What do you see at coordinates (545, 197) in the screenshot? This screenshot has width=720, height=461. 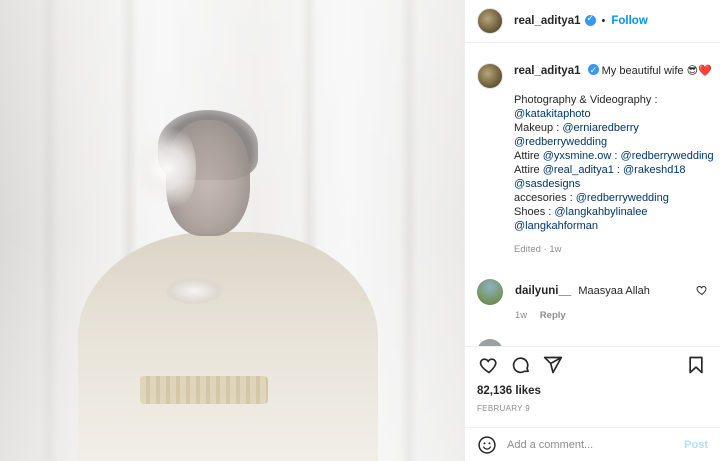 I see `caption-text-part: accesories :` at bounding box center [545, 197].